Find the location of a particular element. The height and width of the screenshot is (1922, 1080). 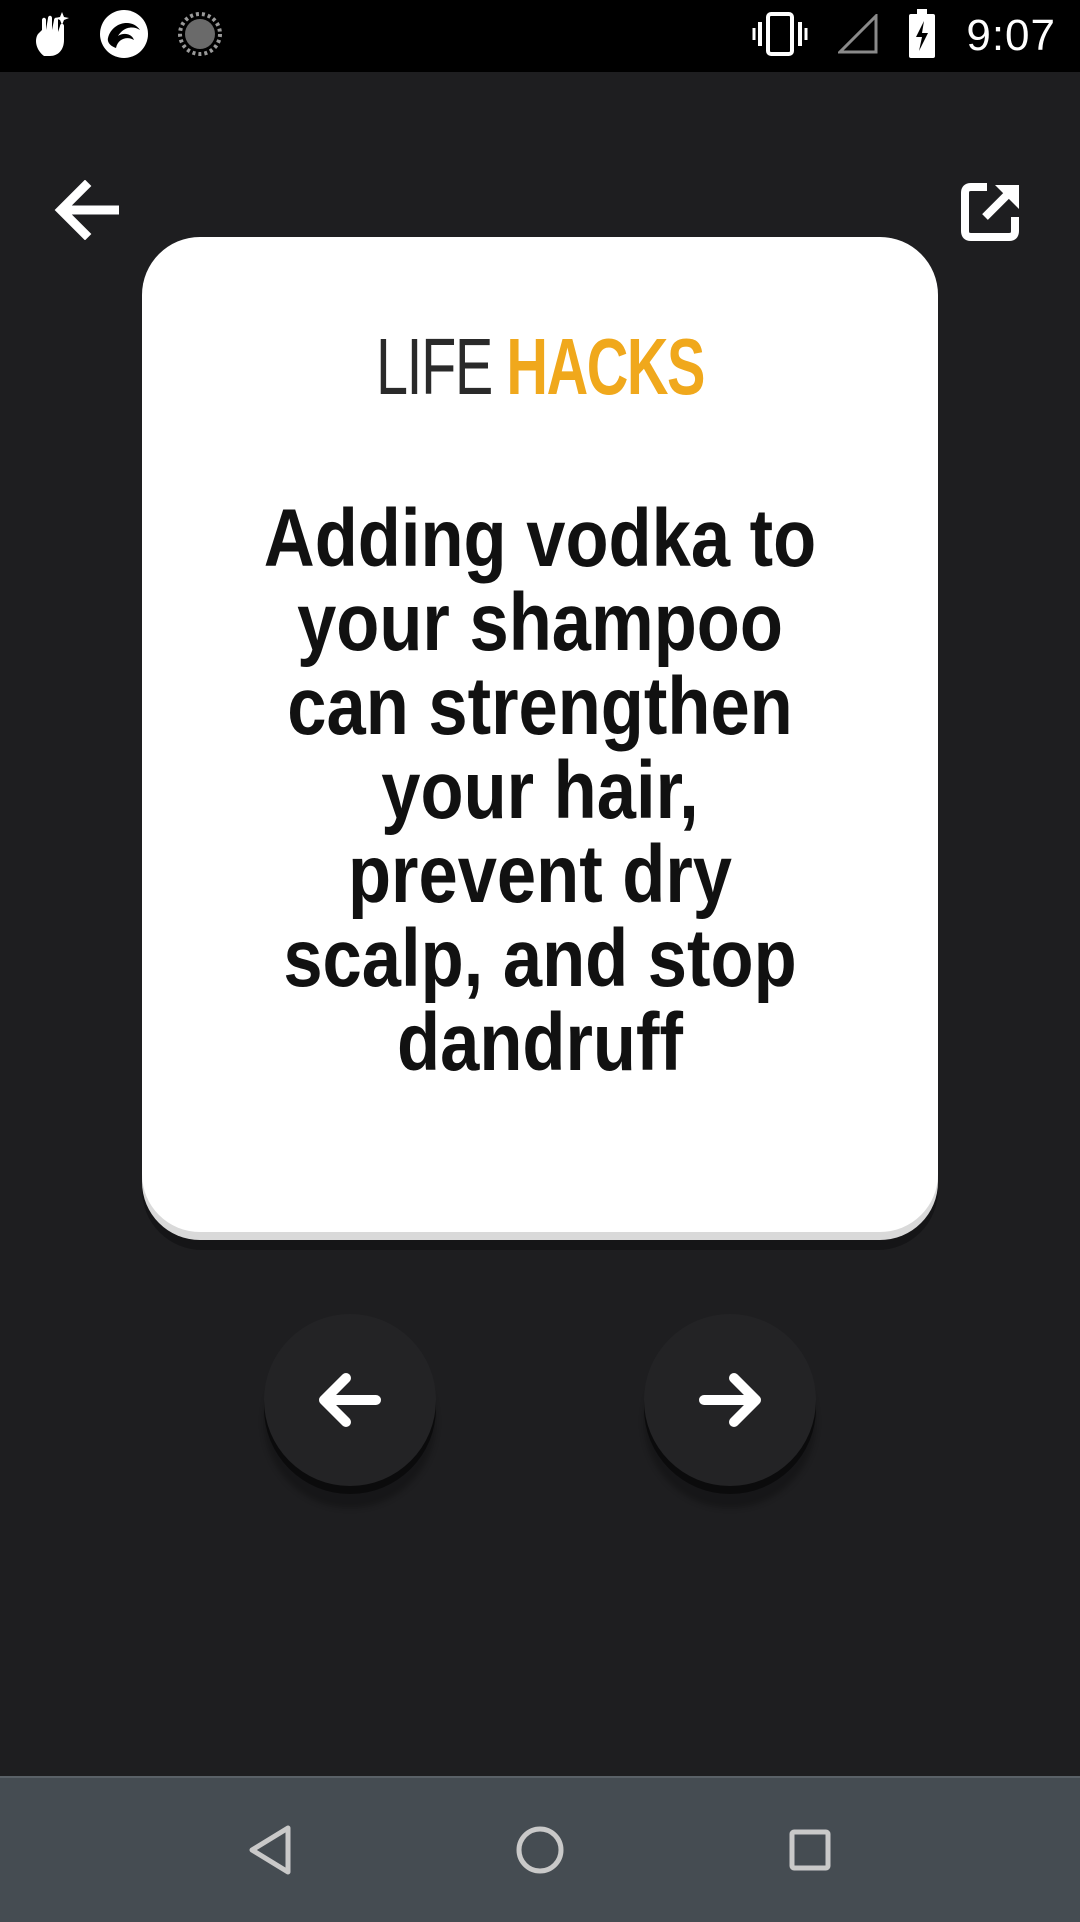

circle-home-icon is located at coordinates (540, 1850).